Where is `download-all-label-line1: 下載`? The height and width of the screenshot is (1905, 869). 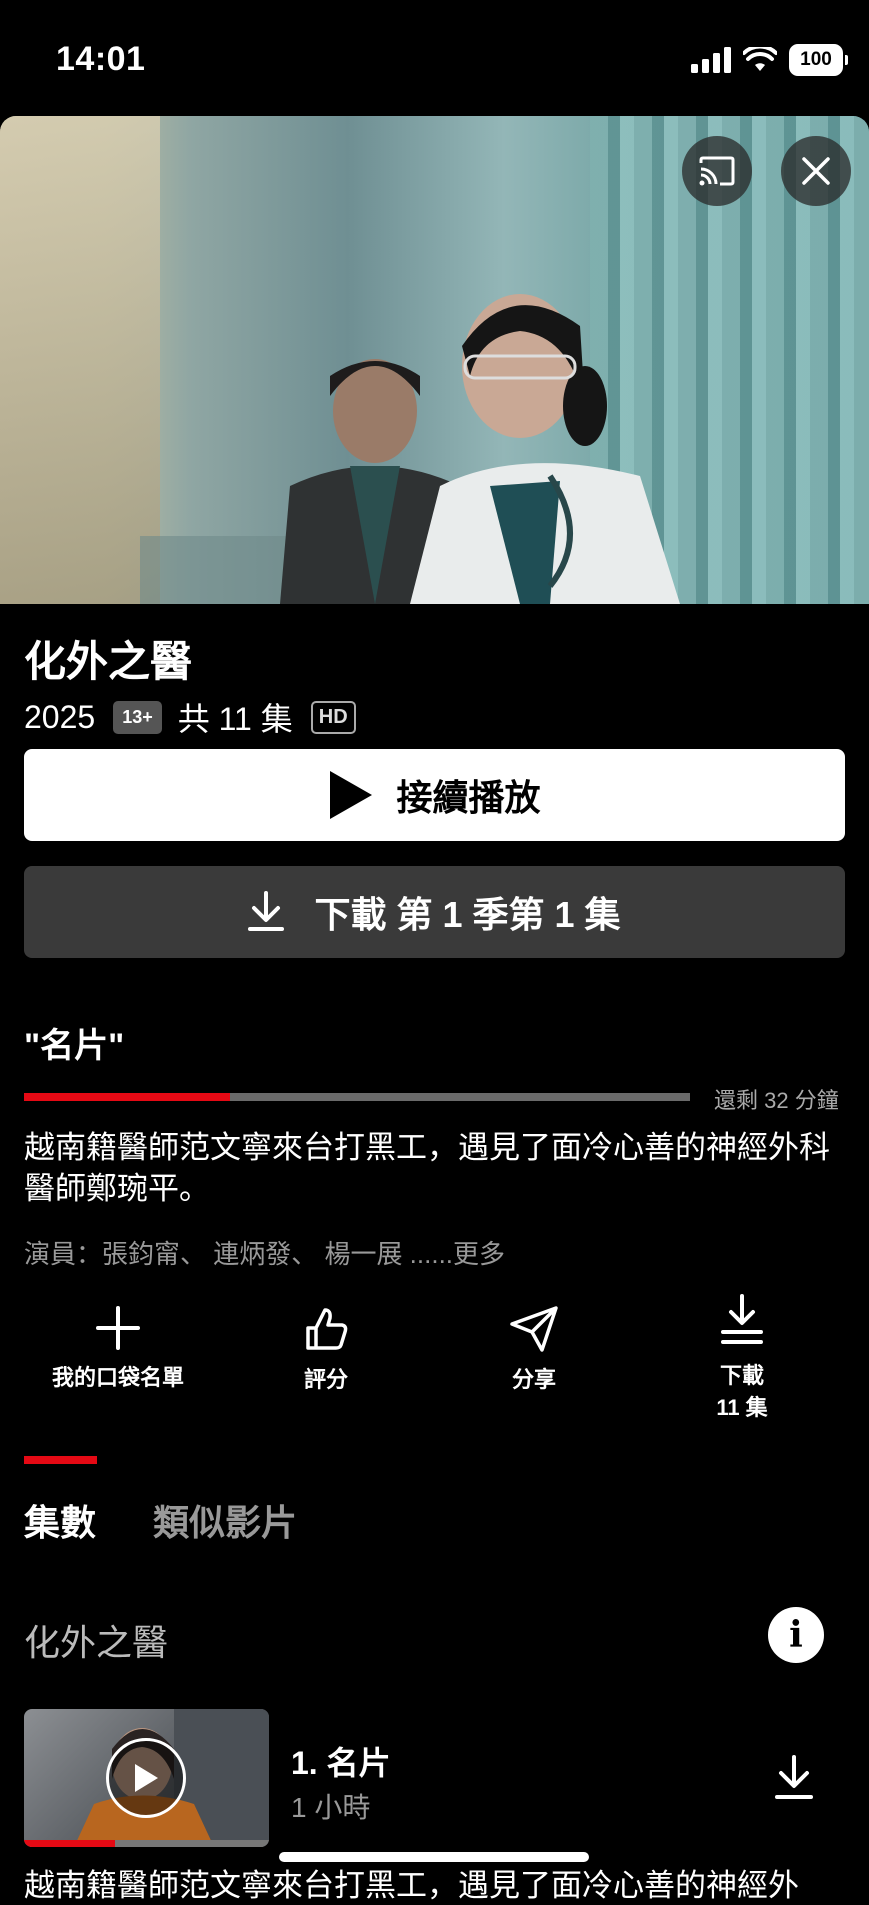 download-all-label-line1: 下載 is located at coordinates (741, 1375).